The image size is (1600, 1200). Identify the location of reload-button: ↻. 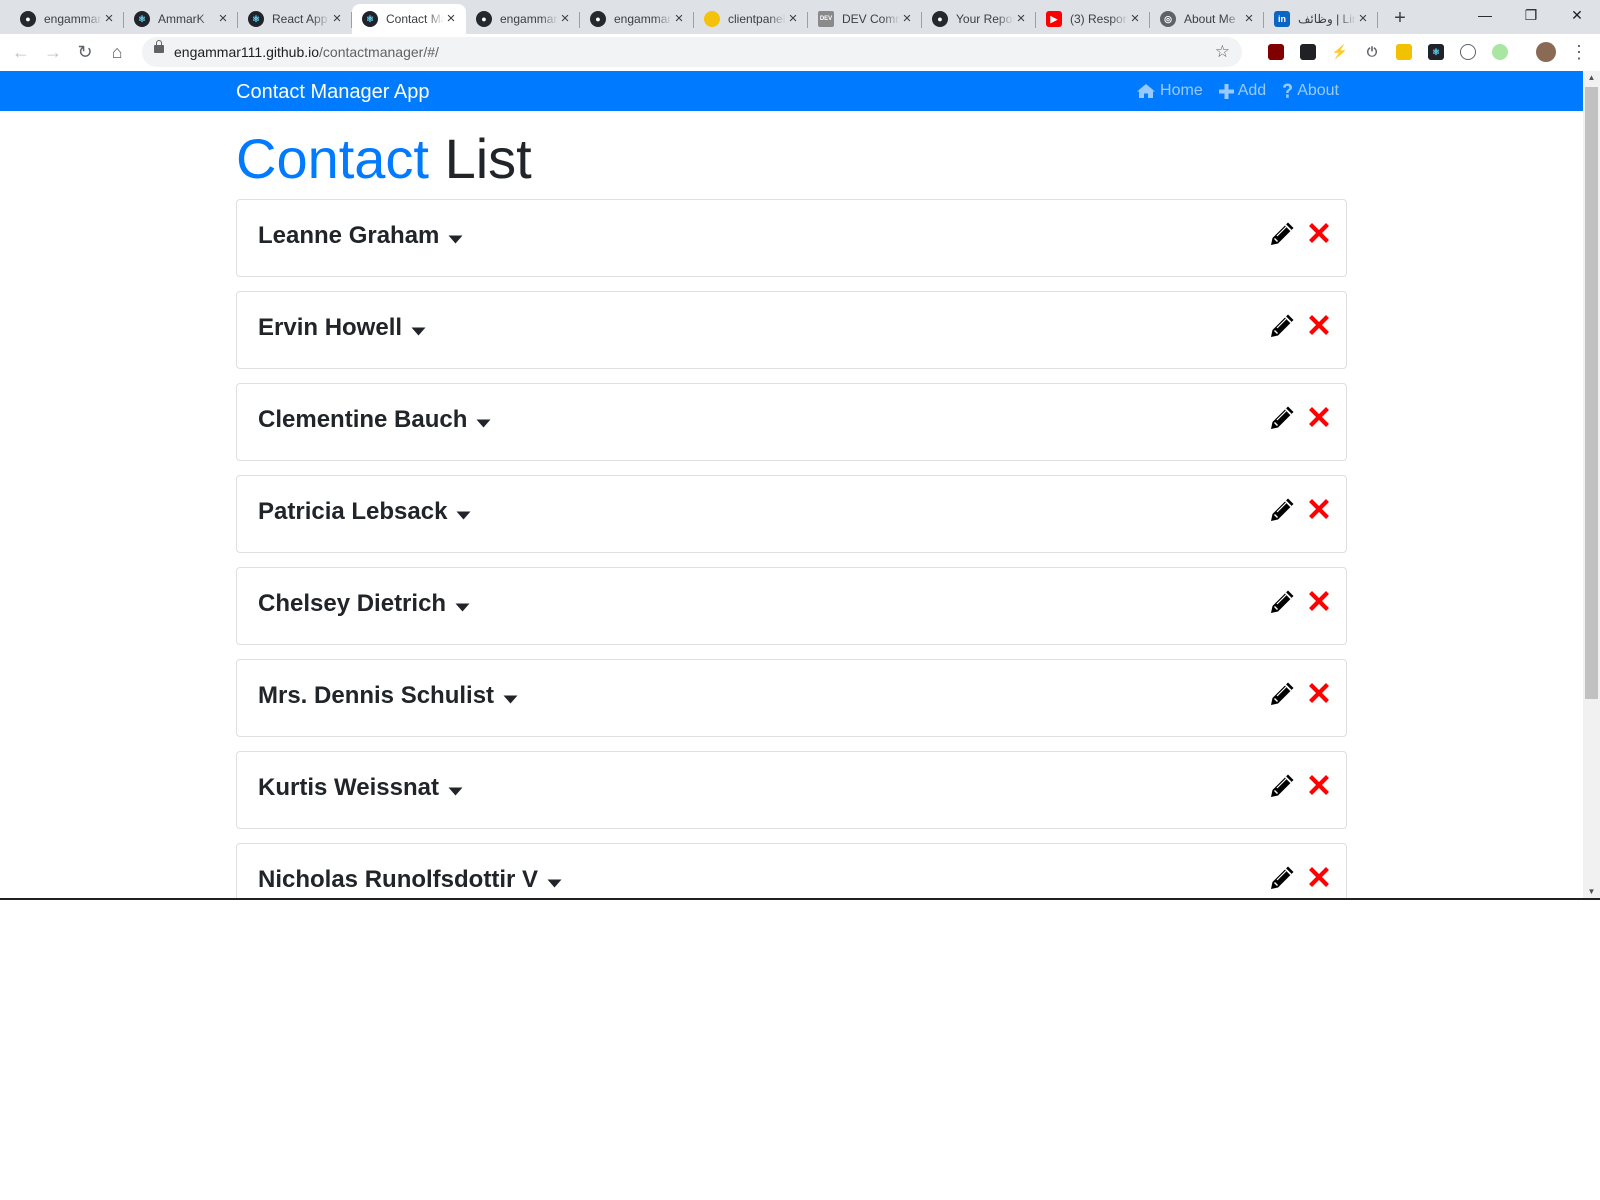
(85, 52).